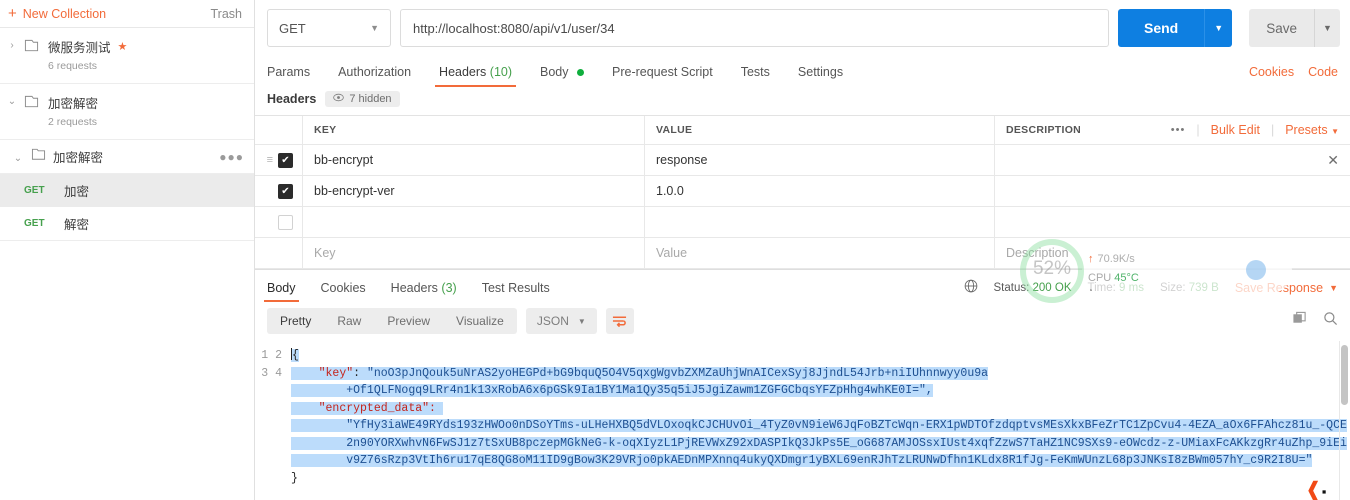  What do you see at coordinates (514, 28) in the screenshot?
I see `url-value: http://localhost:8080/api/v1/user/34` at bounding box center [514, 28].